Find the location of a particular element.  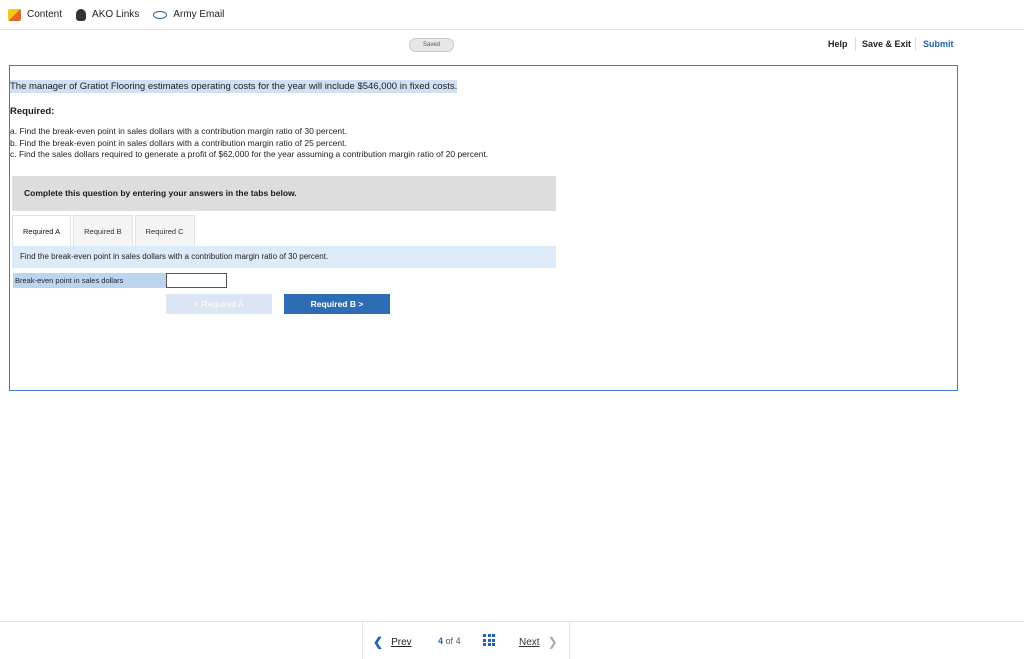

footer-nav: ❮ Prev 4 of 4 Next ❯ is located at coordinates (512, 640).